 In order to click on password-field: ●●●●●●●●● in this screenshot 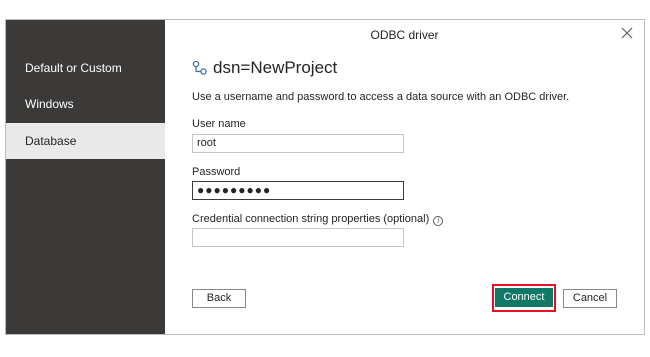, I will do `click(298, 190)`.